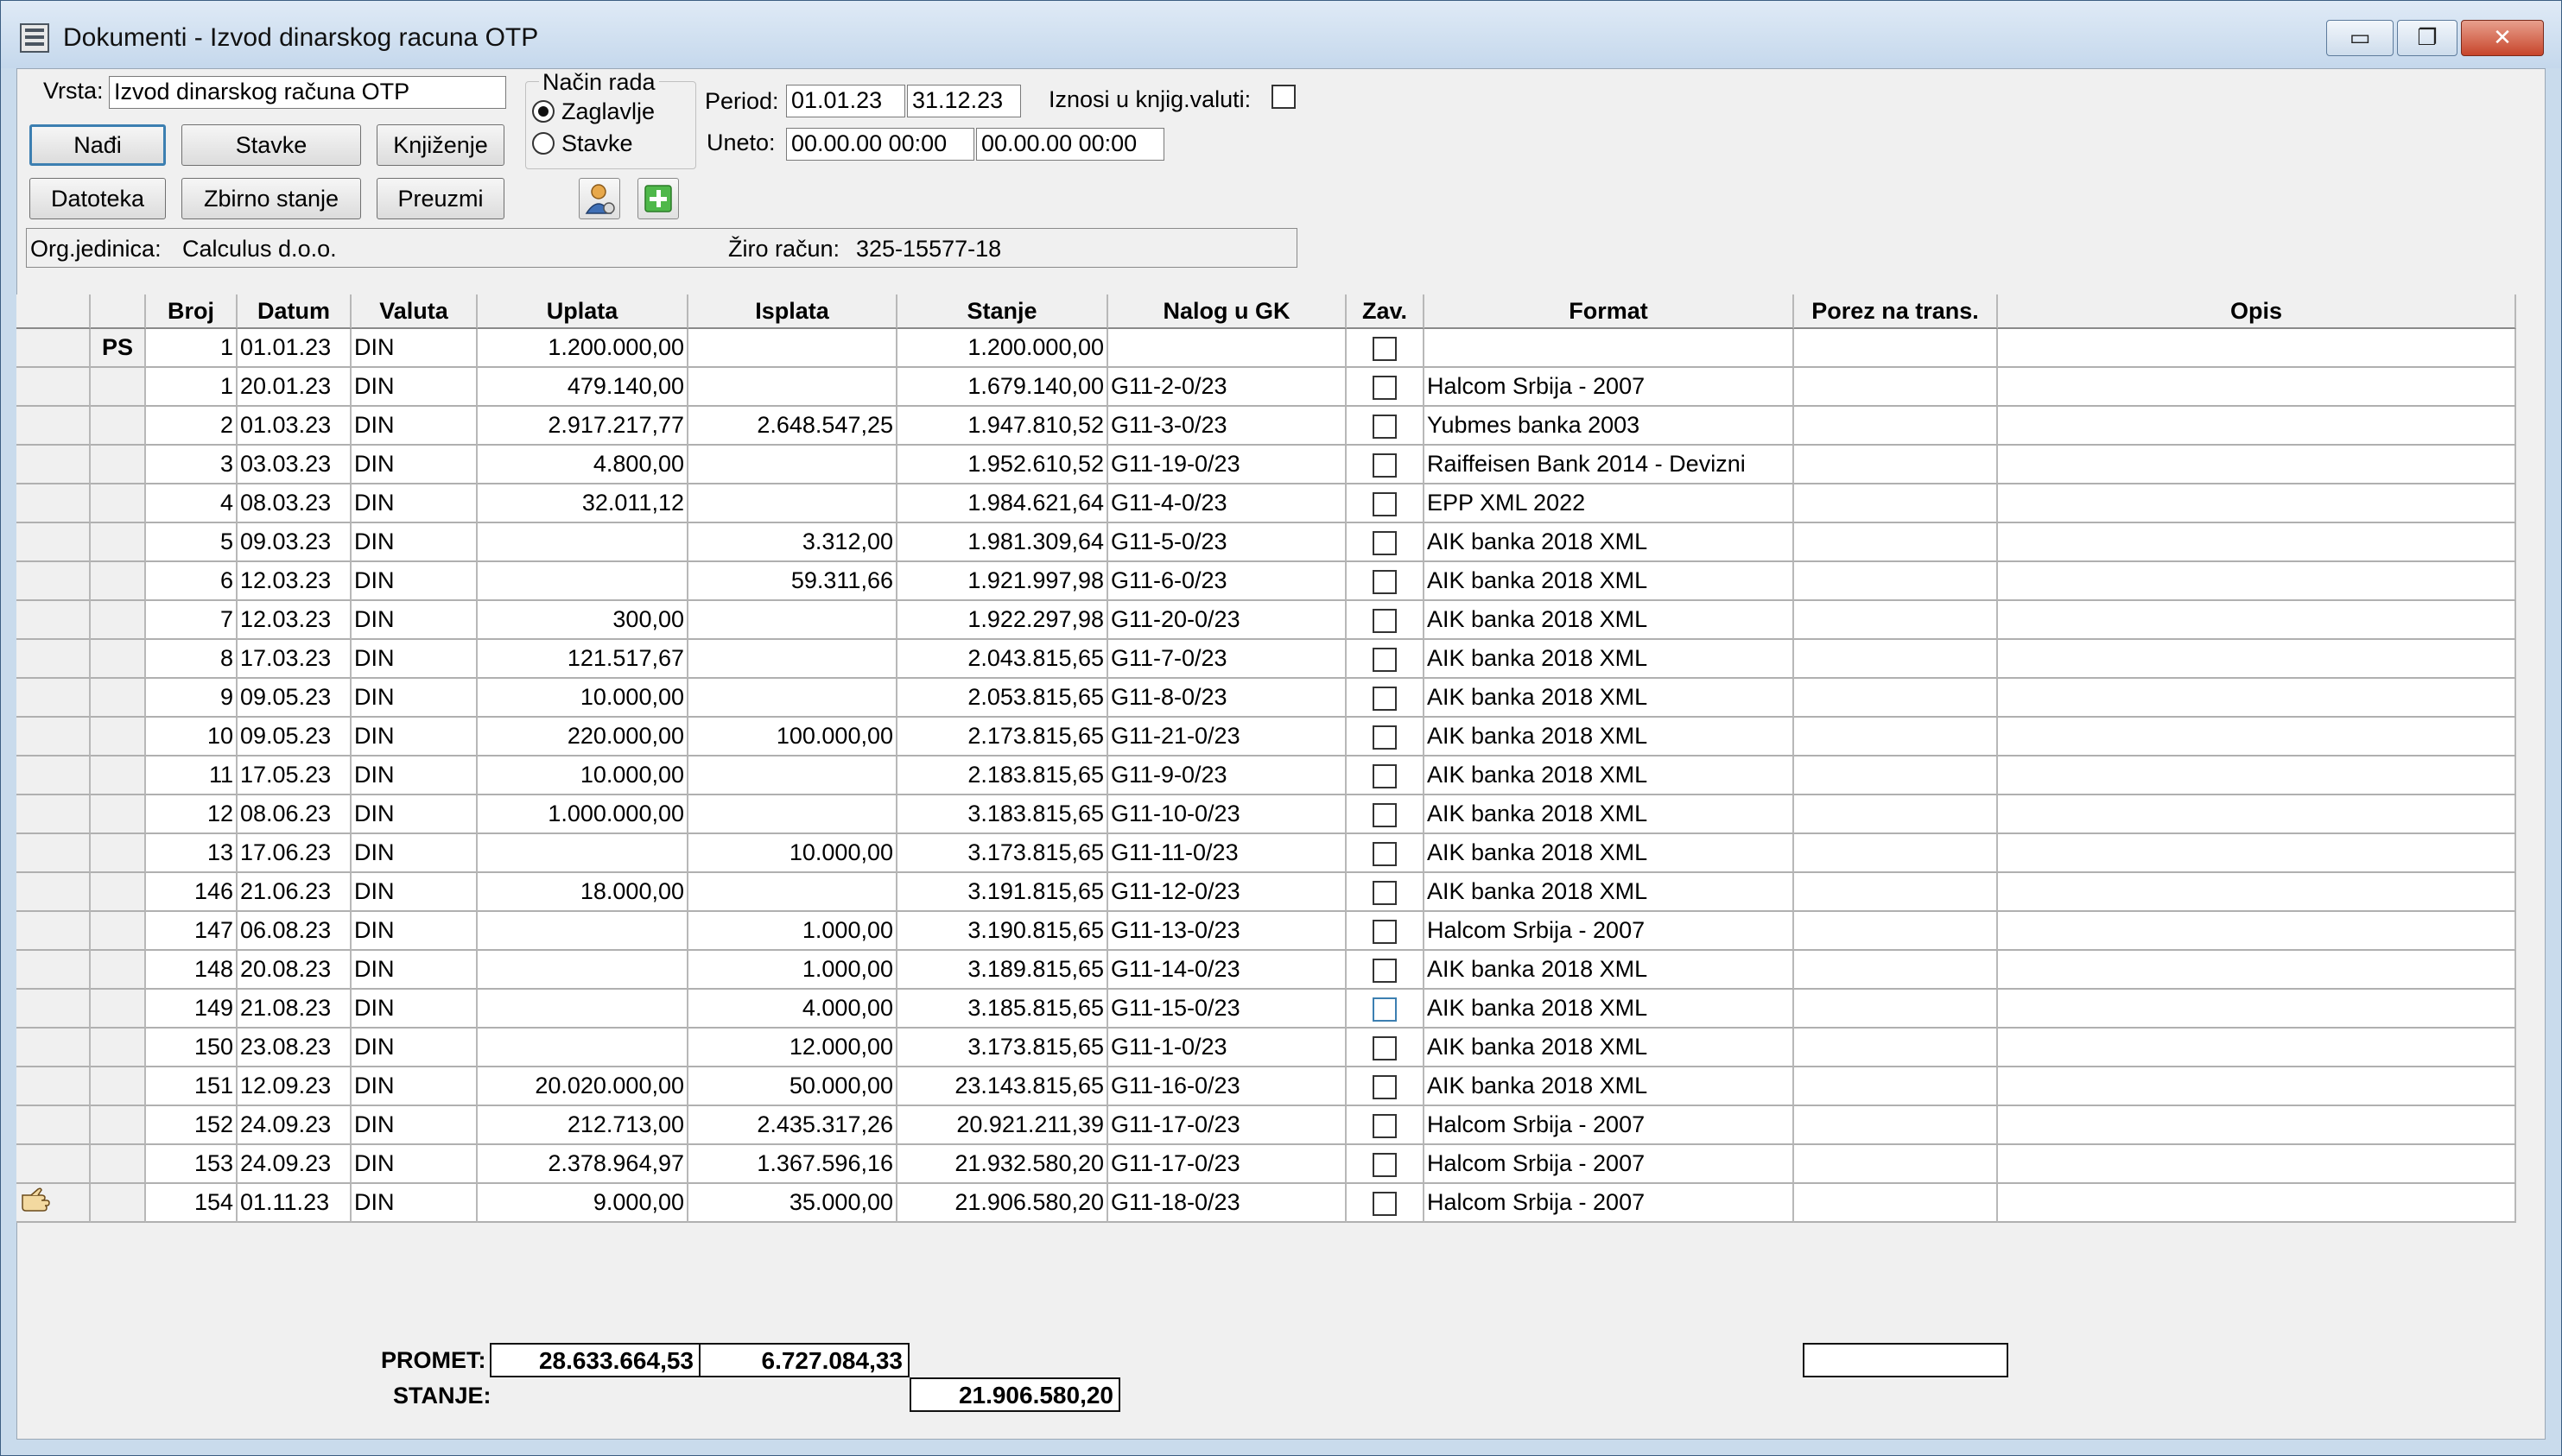  What do you see at coordinates (792, 1165) in the screenshot?
I see `cell-isplata: 1.367.596,16` at bounding box center [792, 1165].